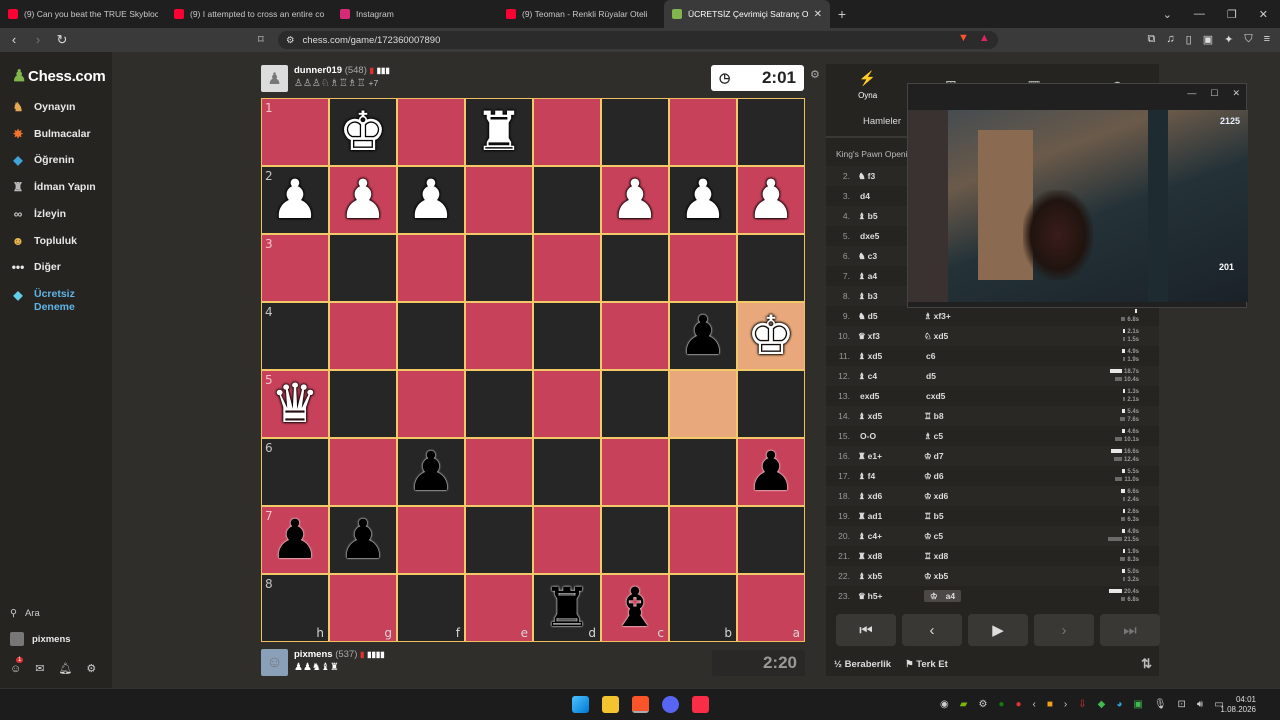 This screenshot has height=720, width=1280. I want to click on sidebar-user: pixmens, so click(40, 639).